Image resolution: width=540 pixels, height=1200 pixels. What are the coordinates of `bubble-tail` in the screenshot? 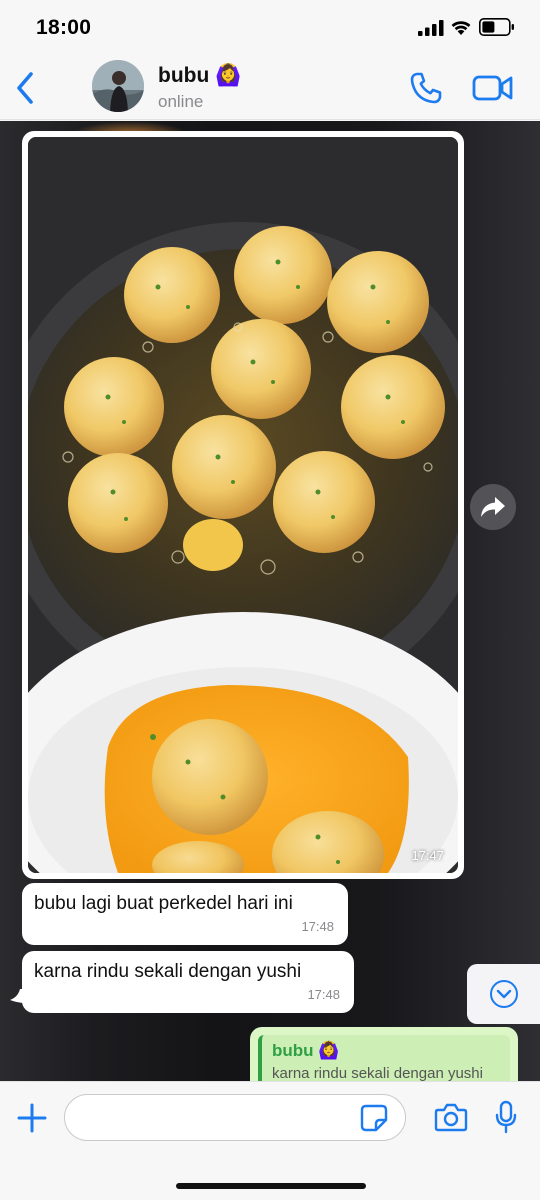 It's located at (18, 996).